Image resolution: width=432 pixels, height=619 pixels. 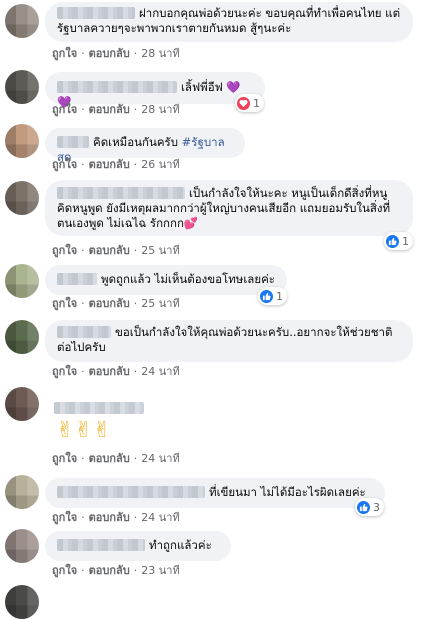 I want to click on timestamp: 26 นาที, so click(x=160, y=164).